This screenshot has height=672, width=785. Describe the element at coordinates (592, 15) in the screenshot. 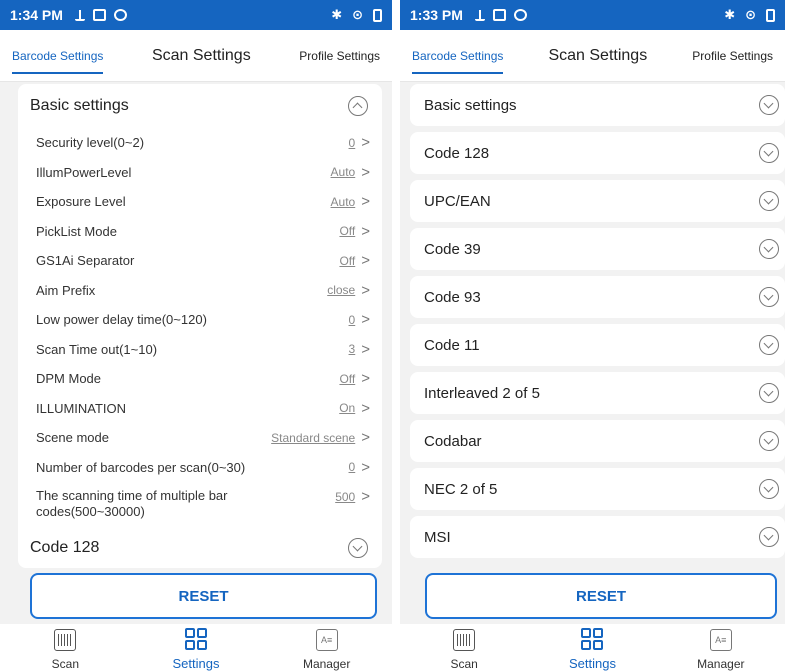

I see `status-bar: 1:33 PM ✱ ⊙` at that location.